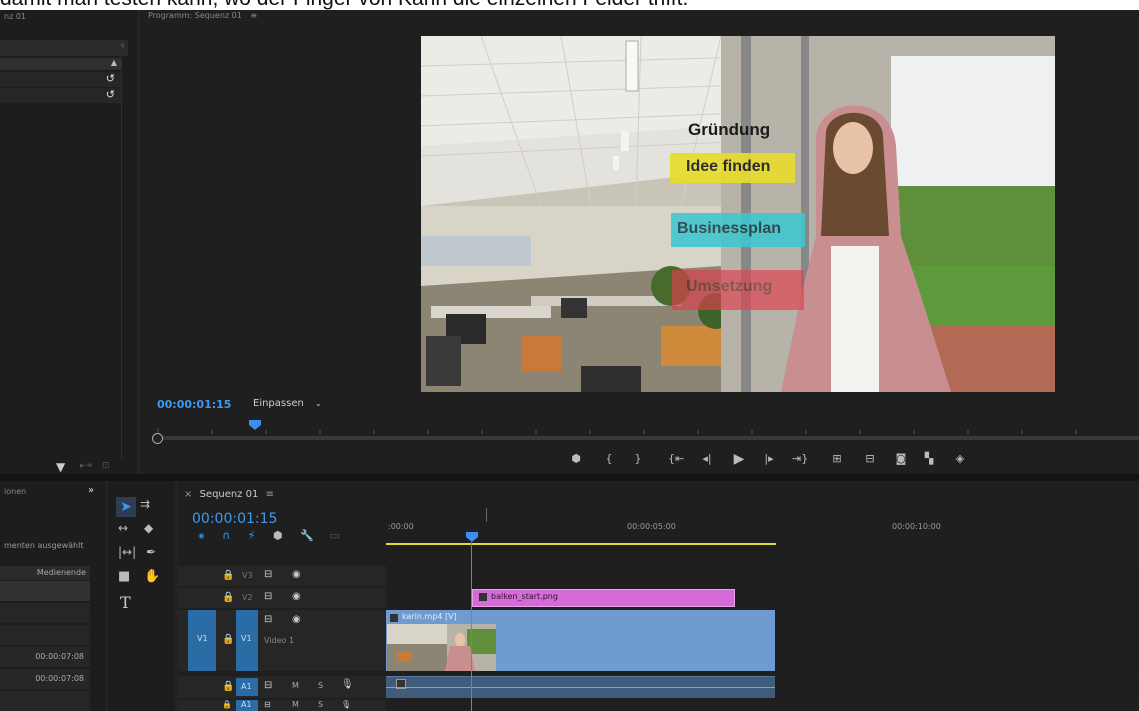 This screenshot has width=1139, height=711. Describe the element at coordinates (334, 535) in the screenshot. I see `captions-icon: ▭` at that location.